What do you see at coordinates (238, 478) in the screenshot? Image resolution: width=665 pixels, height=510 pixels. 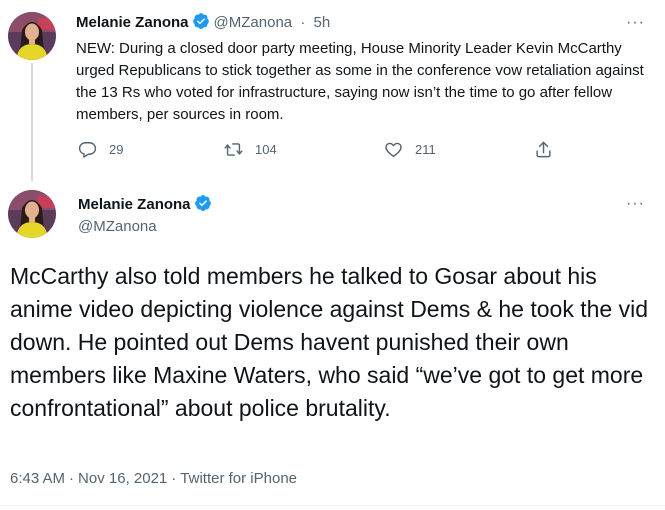 I see `tweet-source: Twitter for iPhone` at bounding box center [238, 478].